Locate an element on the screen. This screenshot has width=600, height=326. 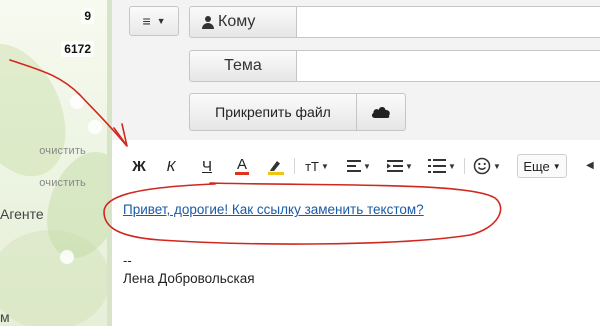
cloud-icon is located at coordinates (380, 112).